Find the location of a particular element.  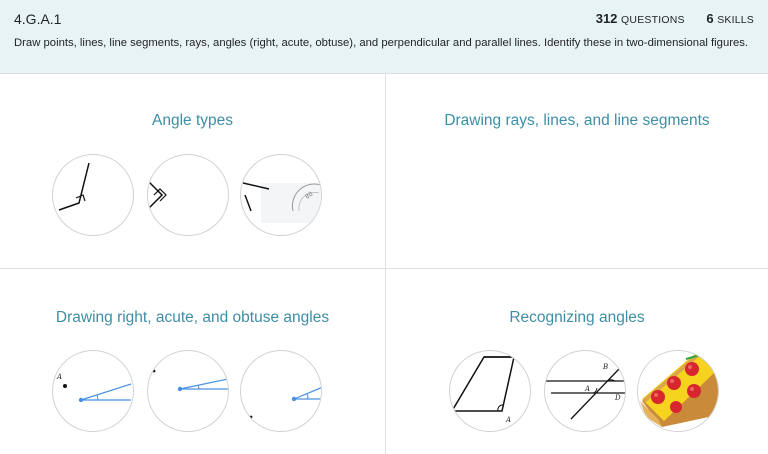

obtuse-angle-icon is located at coordinates (93, 195).